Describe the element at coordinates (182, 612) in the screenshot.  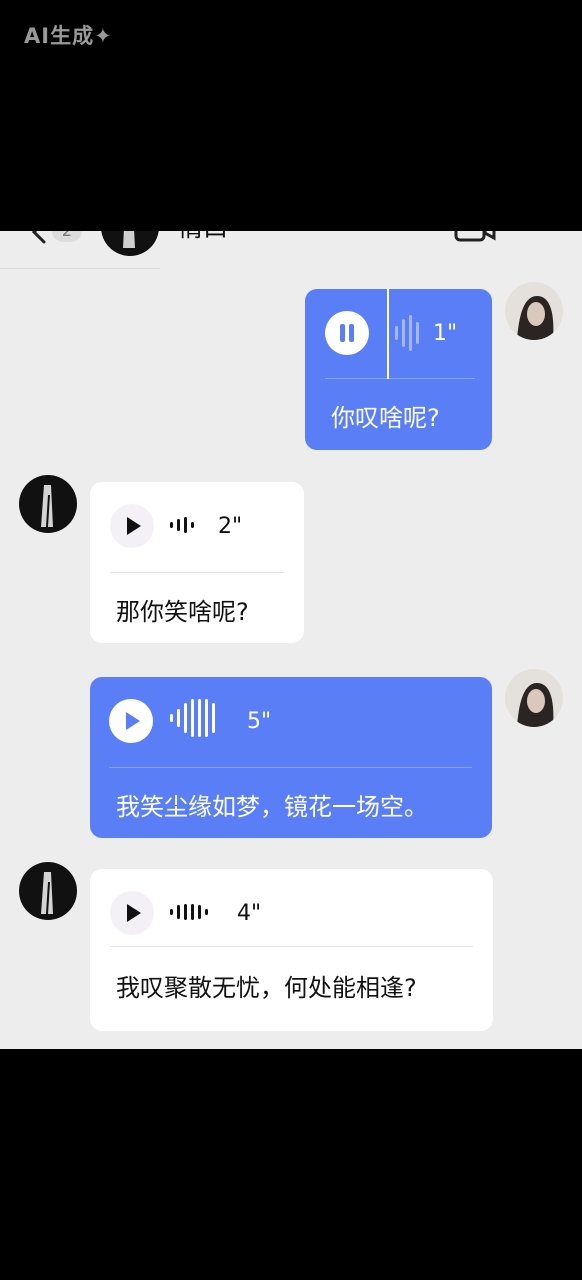
I see `voice-transcript: 那你笑啥呢?` at that location.